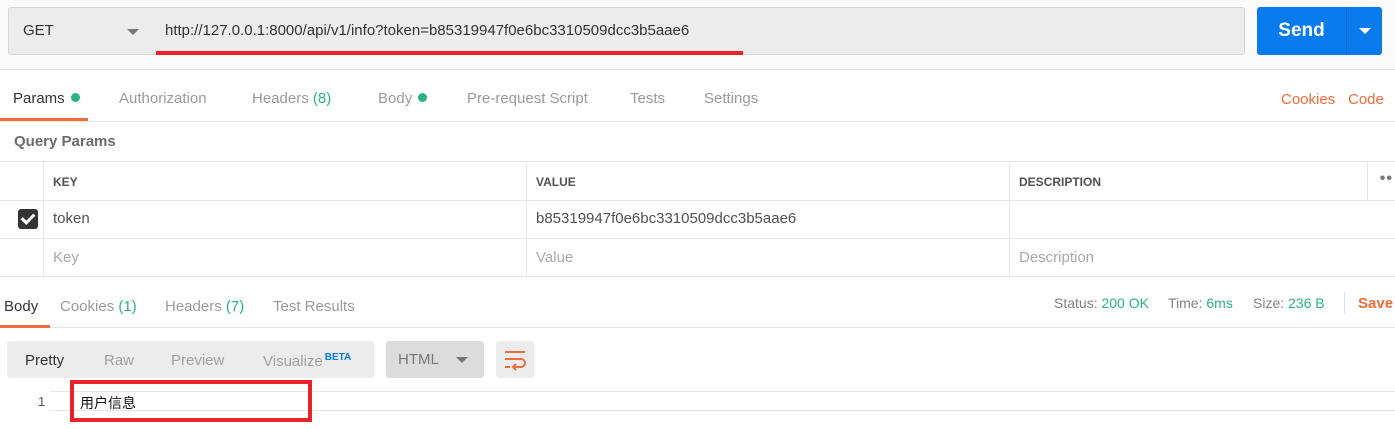 This screenshot has width=1395, height=429. I want to click on table-row: token b85319947f0e6bc3310509dcc3b5aae6, so click(697, 219).